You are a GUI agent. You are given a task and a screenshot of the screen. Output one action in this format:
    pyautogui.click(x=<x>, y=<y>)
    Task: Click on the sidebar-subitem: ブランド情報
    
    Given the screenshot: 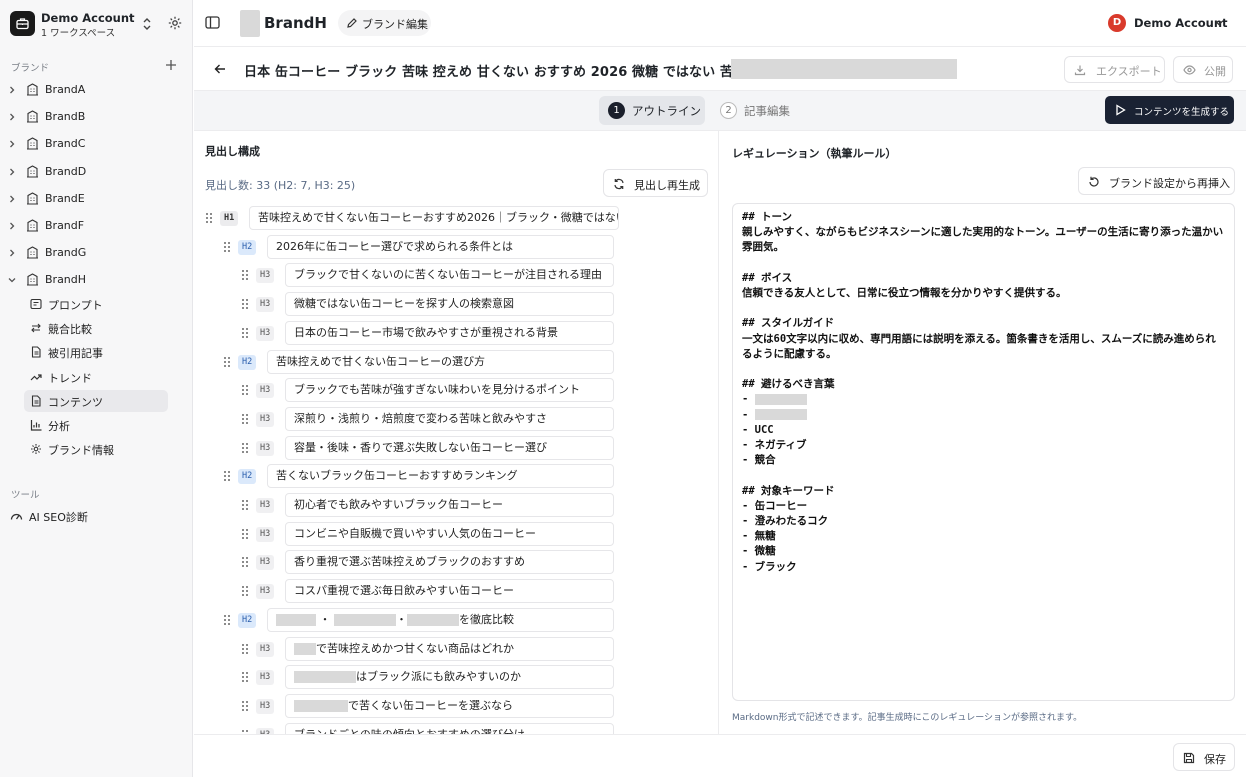 What is the action you would take?
    pyautogui.click(x=96, y=449)
    